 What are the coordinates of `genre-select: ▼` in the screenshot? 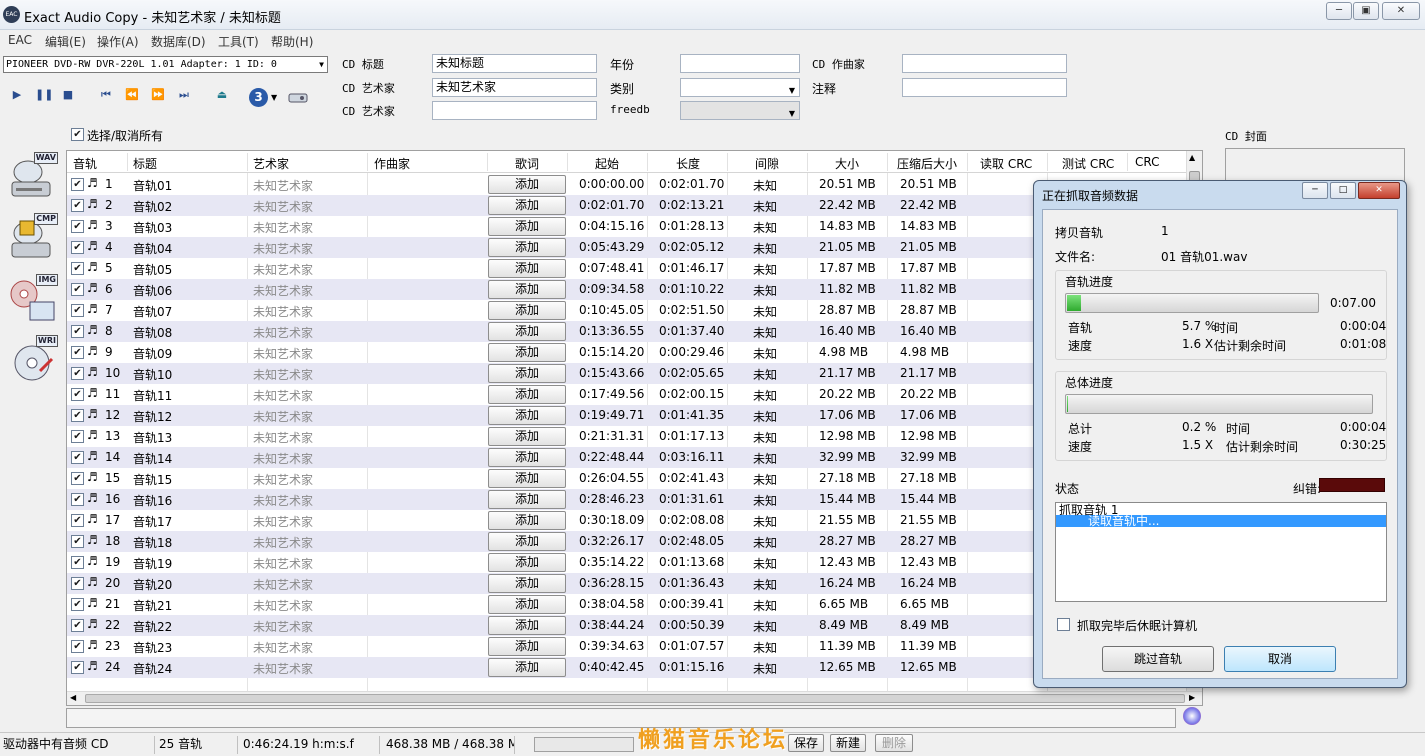 It's located at (740, 87).